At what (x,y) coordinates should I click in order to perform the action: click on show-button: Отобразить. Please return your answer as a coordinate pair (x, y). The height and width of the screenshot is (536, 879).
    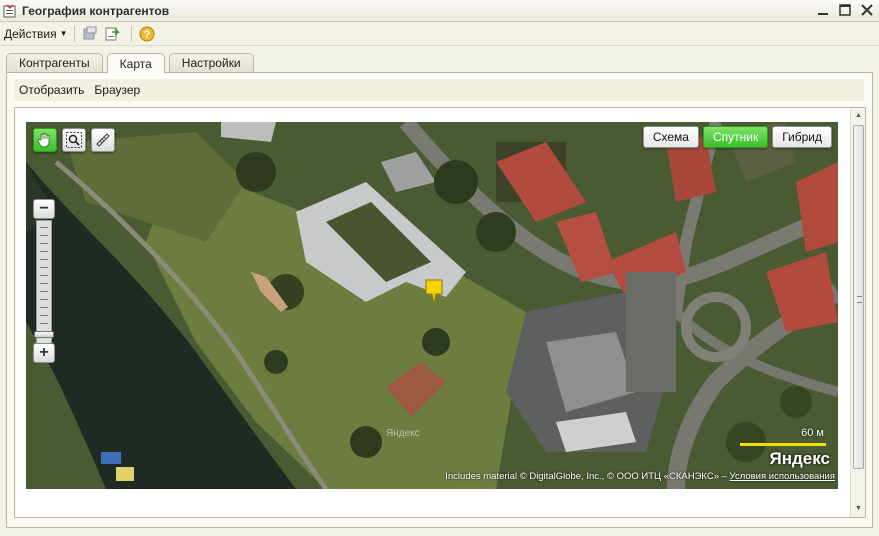
    Looking at the image, I should click on (51, 90).